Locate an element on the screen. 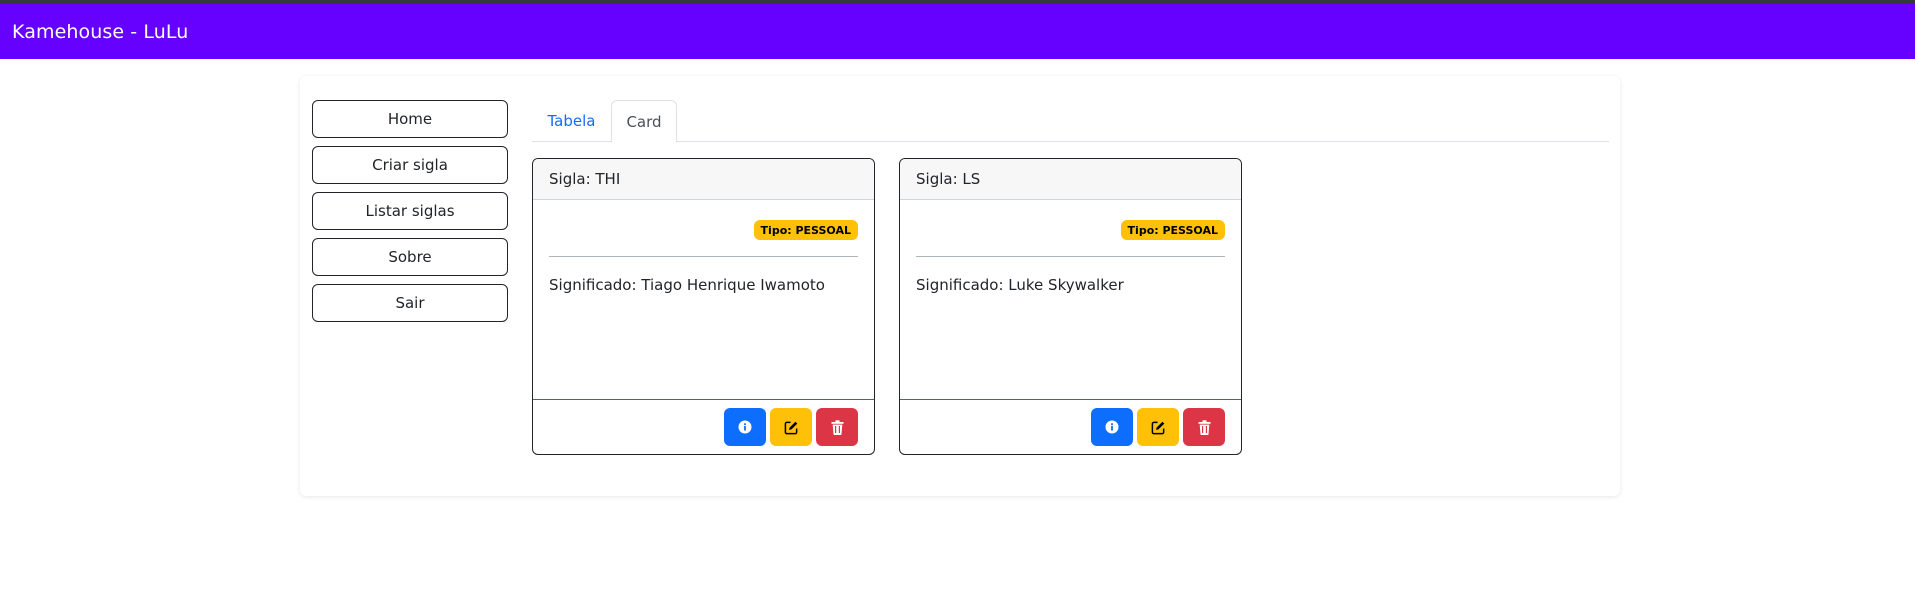  card-meaning: Significado: Luke Skywalker is located at coordinates (1020, 285).